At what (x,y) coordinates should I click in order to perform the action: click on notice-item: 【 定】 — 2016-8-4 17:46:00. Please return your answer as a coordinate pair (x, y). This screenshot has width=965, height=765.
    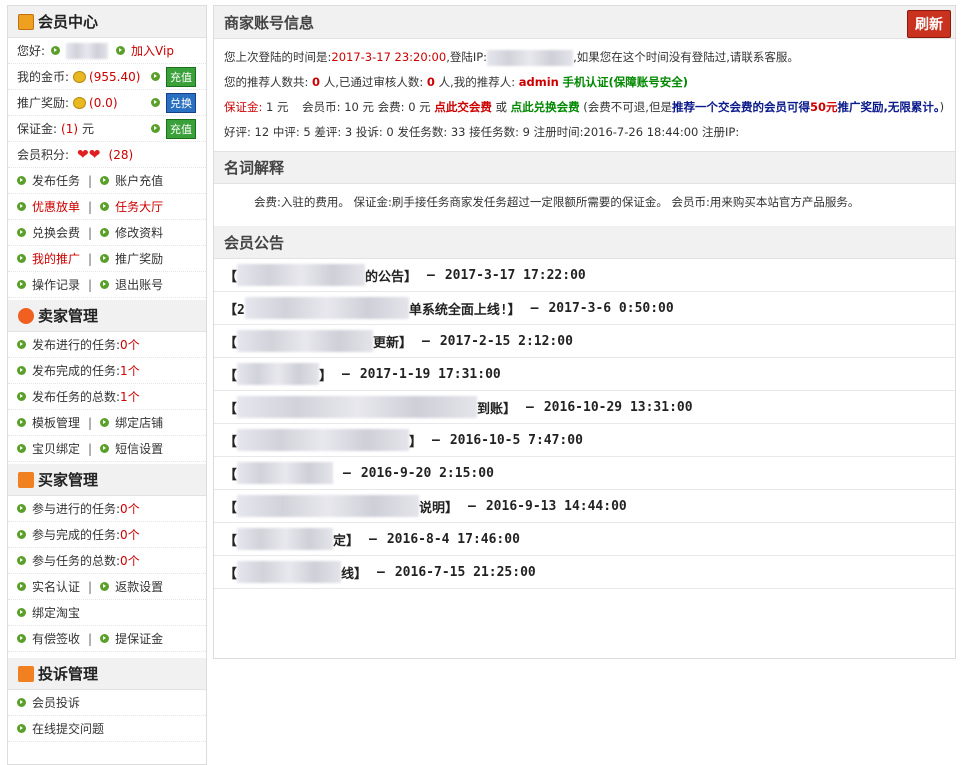
    Looking at the image, I should click on (584, 539).